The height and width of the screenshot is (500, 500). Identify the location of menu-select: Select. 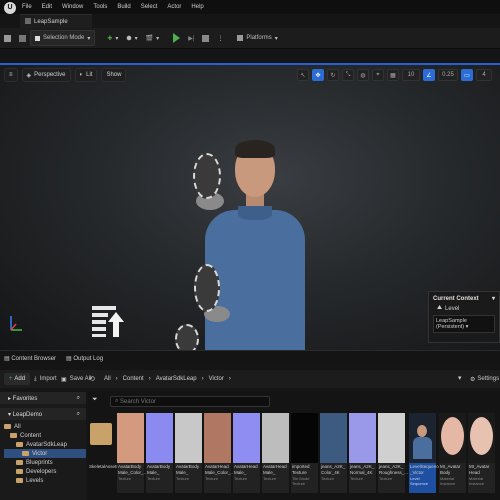
(149, 7).